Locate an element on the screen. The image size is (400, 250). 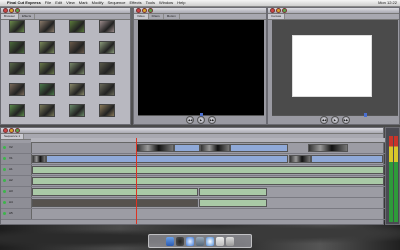
menu-effects: Effects is located at coordinates (135, 3).